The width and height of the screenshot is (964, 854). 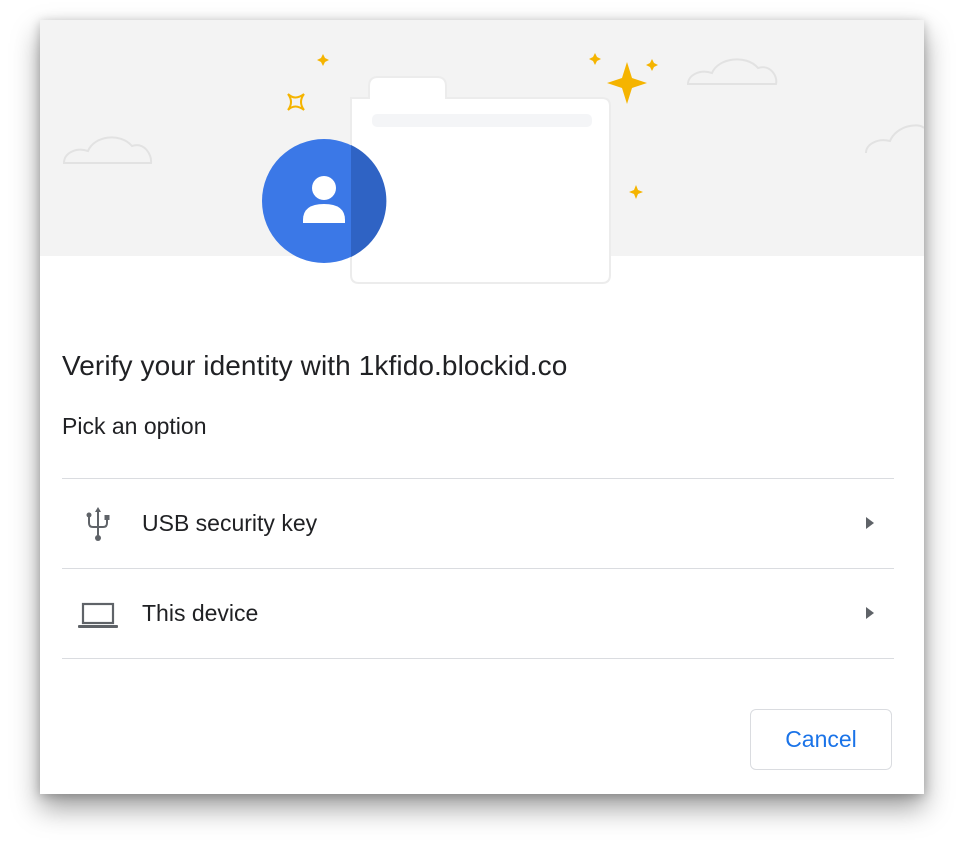 What do you see at coordinates (134, 426) in the screenshot?
I see `dialog-subtitle: Pick an option` at bounding box center [134, 426].